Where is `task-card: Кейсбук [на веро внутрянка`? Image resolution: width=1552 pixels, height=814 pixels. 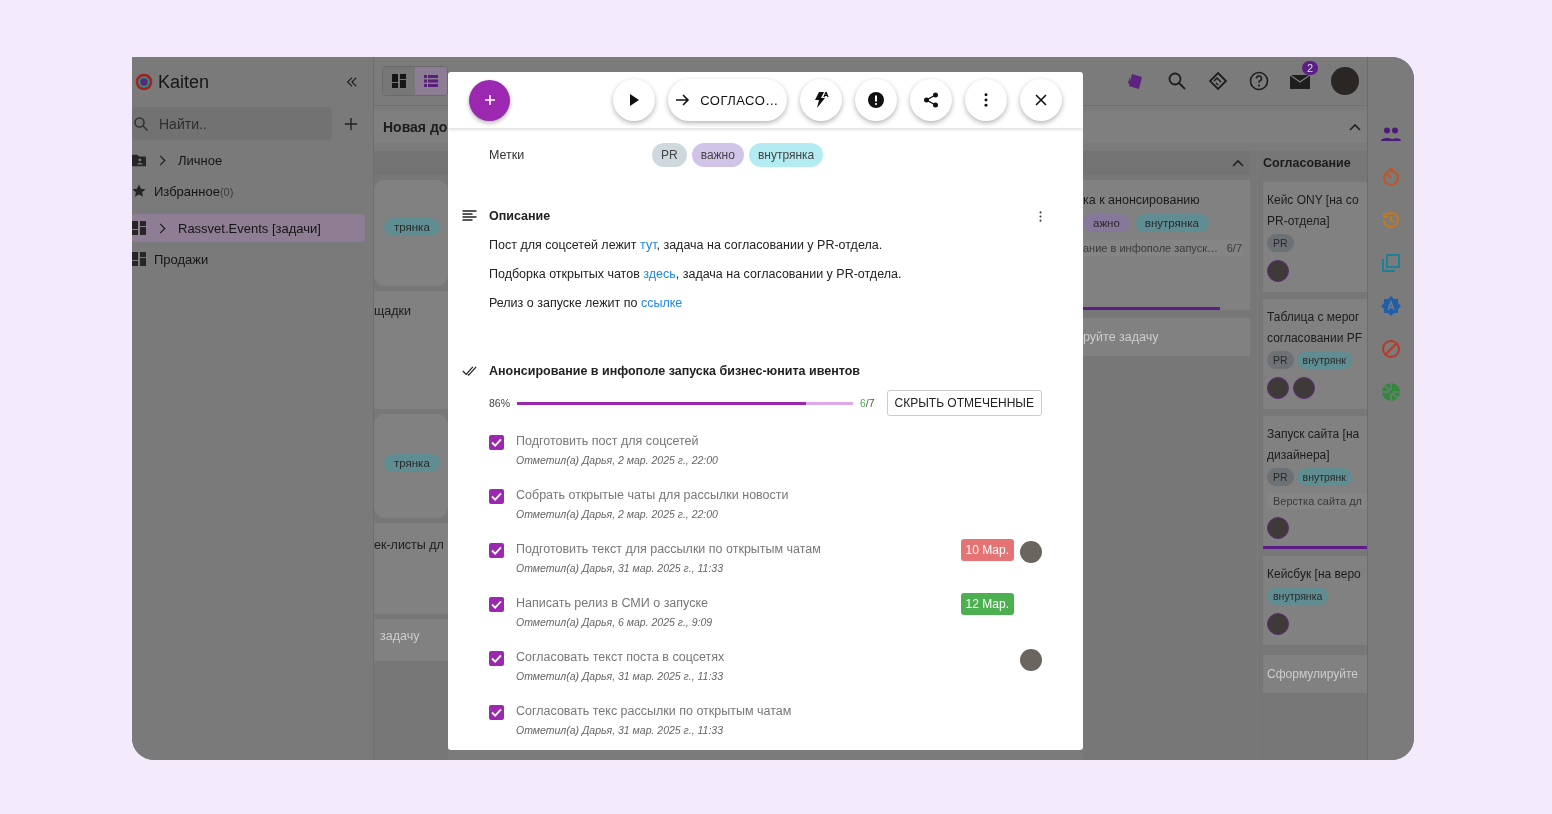 task-card: Кейсбук [на веро внутрянка is located at coordinates (1315, 600).